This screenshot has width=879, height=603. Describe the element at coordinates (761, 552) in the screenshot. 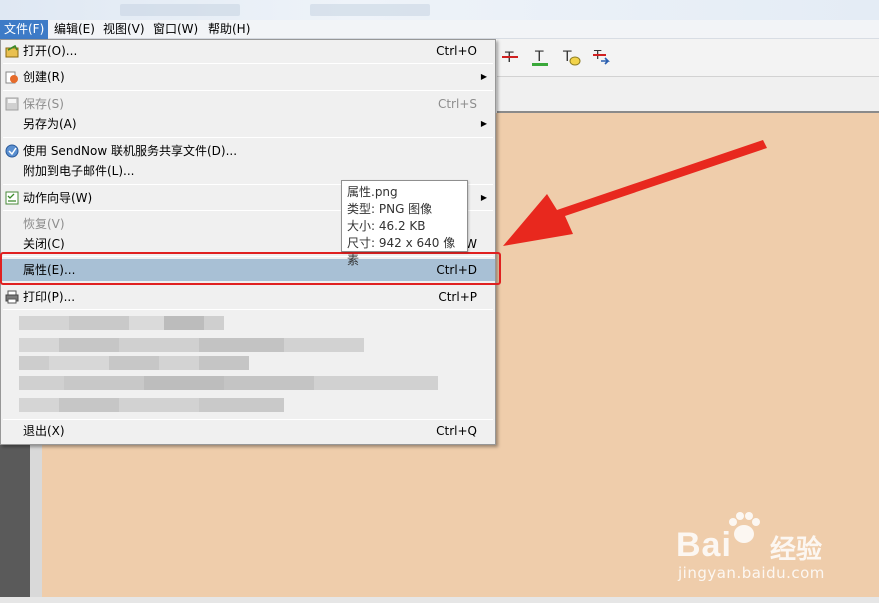

I see `baidu-watermark: Bai 经验 jingyan.baidu.com` at that location.